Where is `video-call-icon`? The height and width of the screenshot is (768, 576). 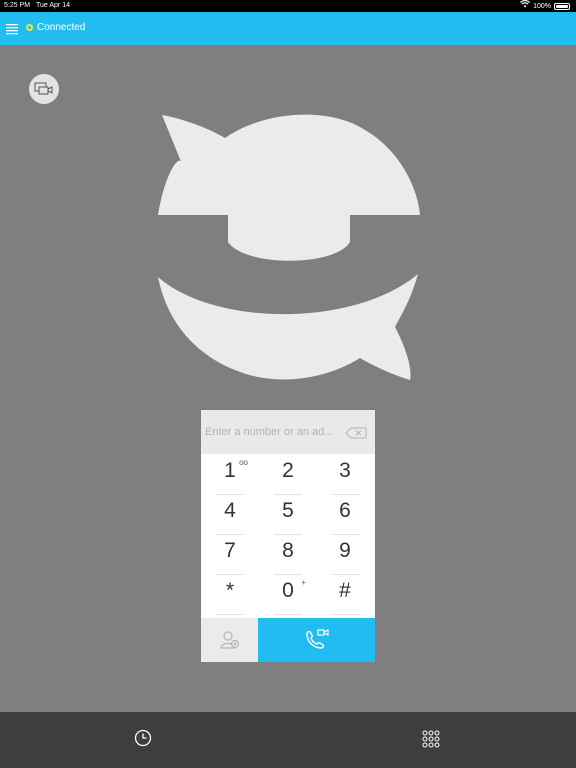 video-call-icon is located at coordinates (317, 639).